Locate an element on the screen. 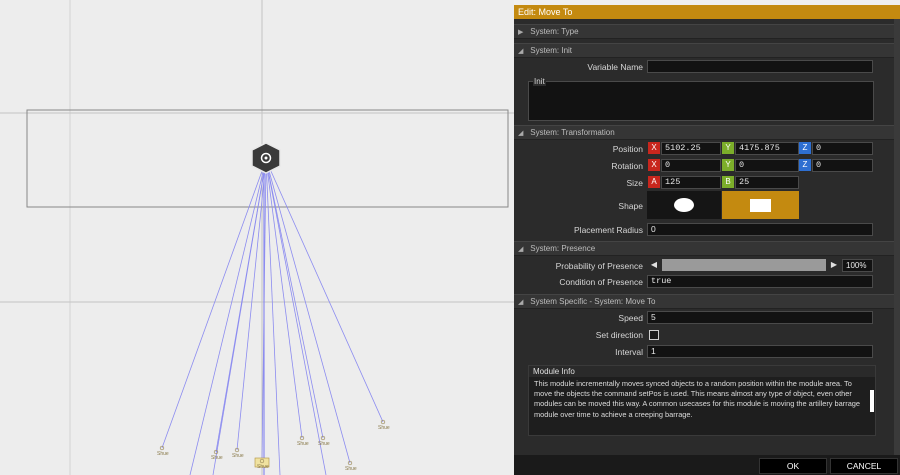  rotation-z-input: 0 is located at coordinates (842, 165).